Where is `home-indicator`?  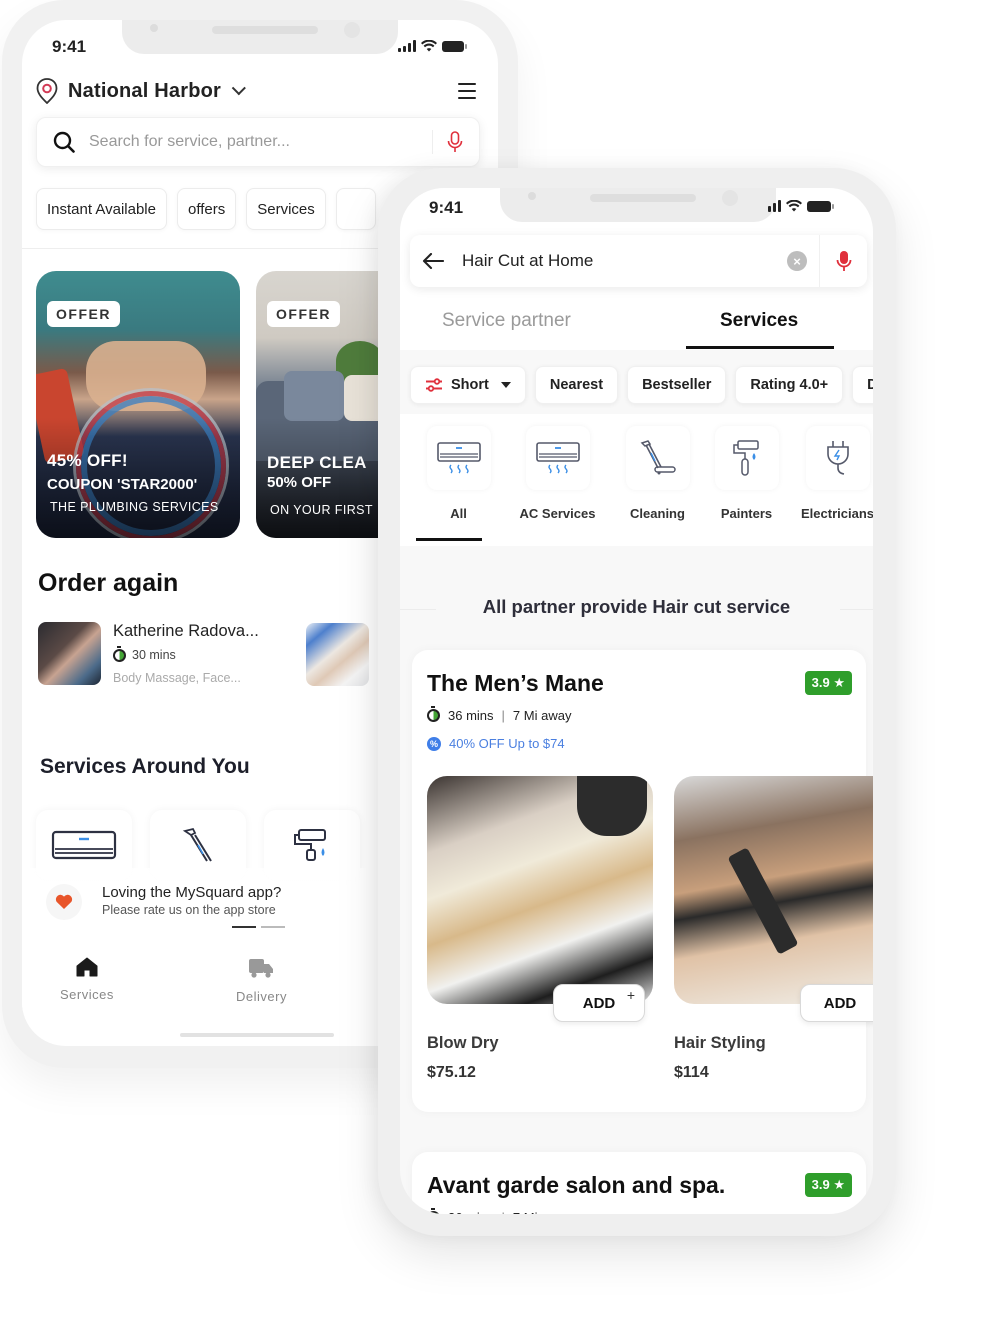 home-indicator is located at coordinates (257, 1035).